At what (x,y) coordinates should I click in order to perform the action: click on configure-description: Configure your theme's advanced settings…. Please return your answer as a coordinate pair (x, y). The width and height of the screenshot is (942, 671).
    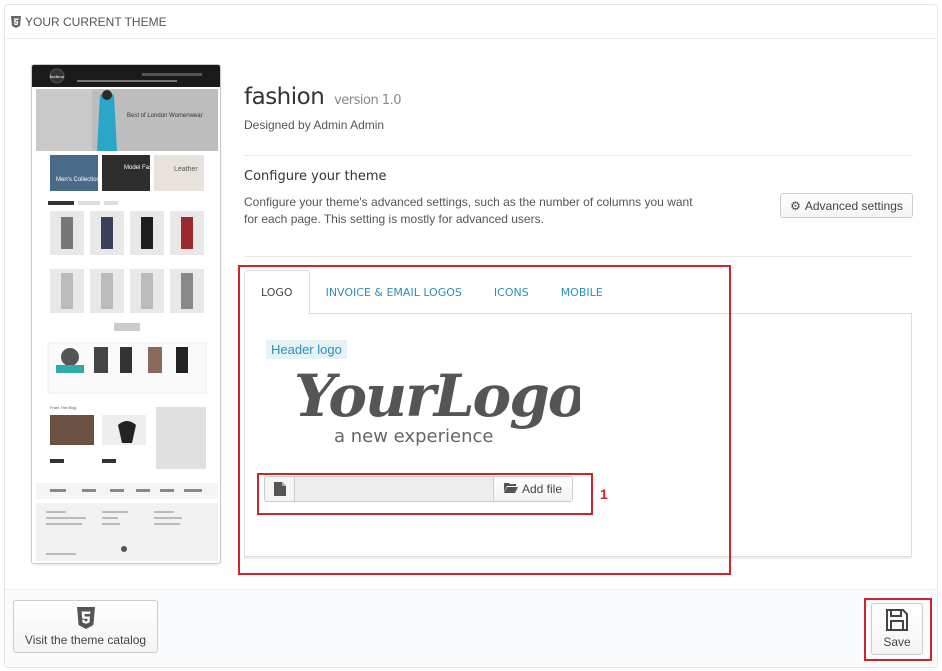
    Looking at the image, I should click on (468, 210).